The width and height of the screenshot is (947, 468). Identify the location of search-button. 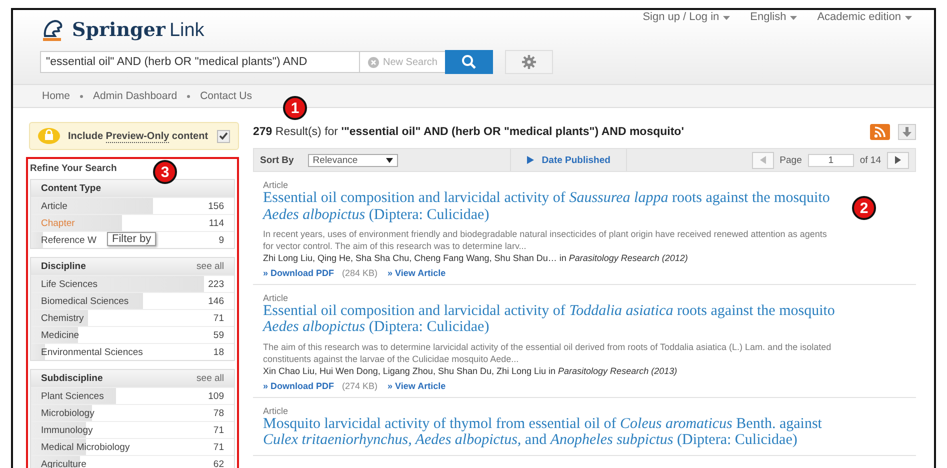
(469, 62).